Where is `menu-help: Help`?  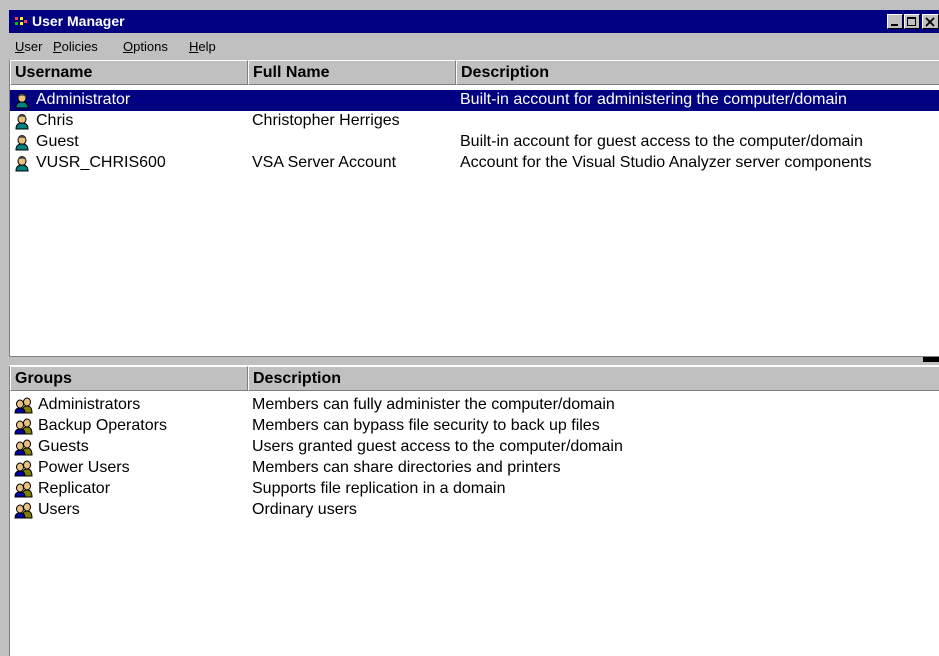
menu-help: Help is located at coordinates (202, 46).